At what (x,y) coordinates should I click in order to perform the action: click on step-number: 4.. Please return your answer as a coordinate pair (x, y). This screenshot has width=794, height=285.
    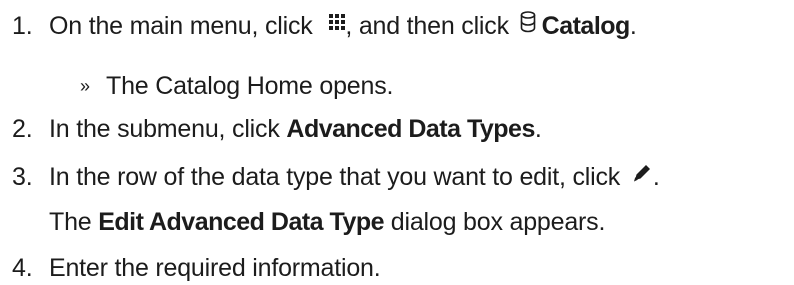
    Looking at the image, I should click on (22, 268).